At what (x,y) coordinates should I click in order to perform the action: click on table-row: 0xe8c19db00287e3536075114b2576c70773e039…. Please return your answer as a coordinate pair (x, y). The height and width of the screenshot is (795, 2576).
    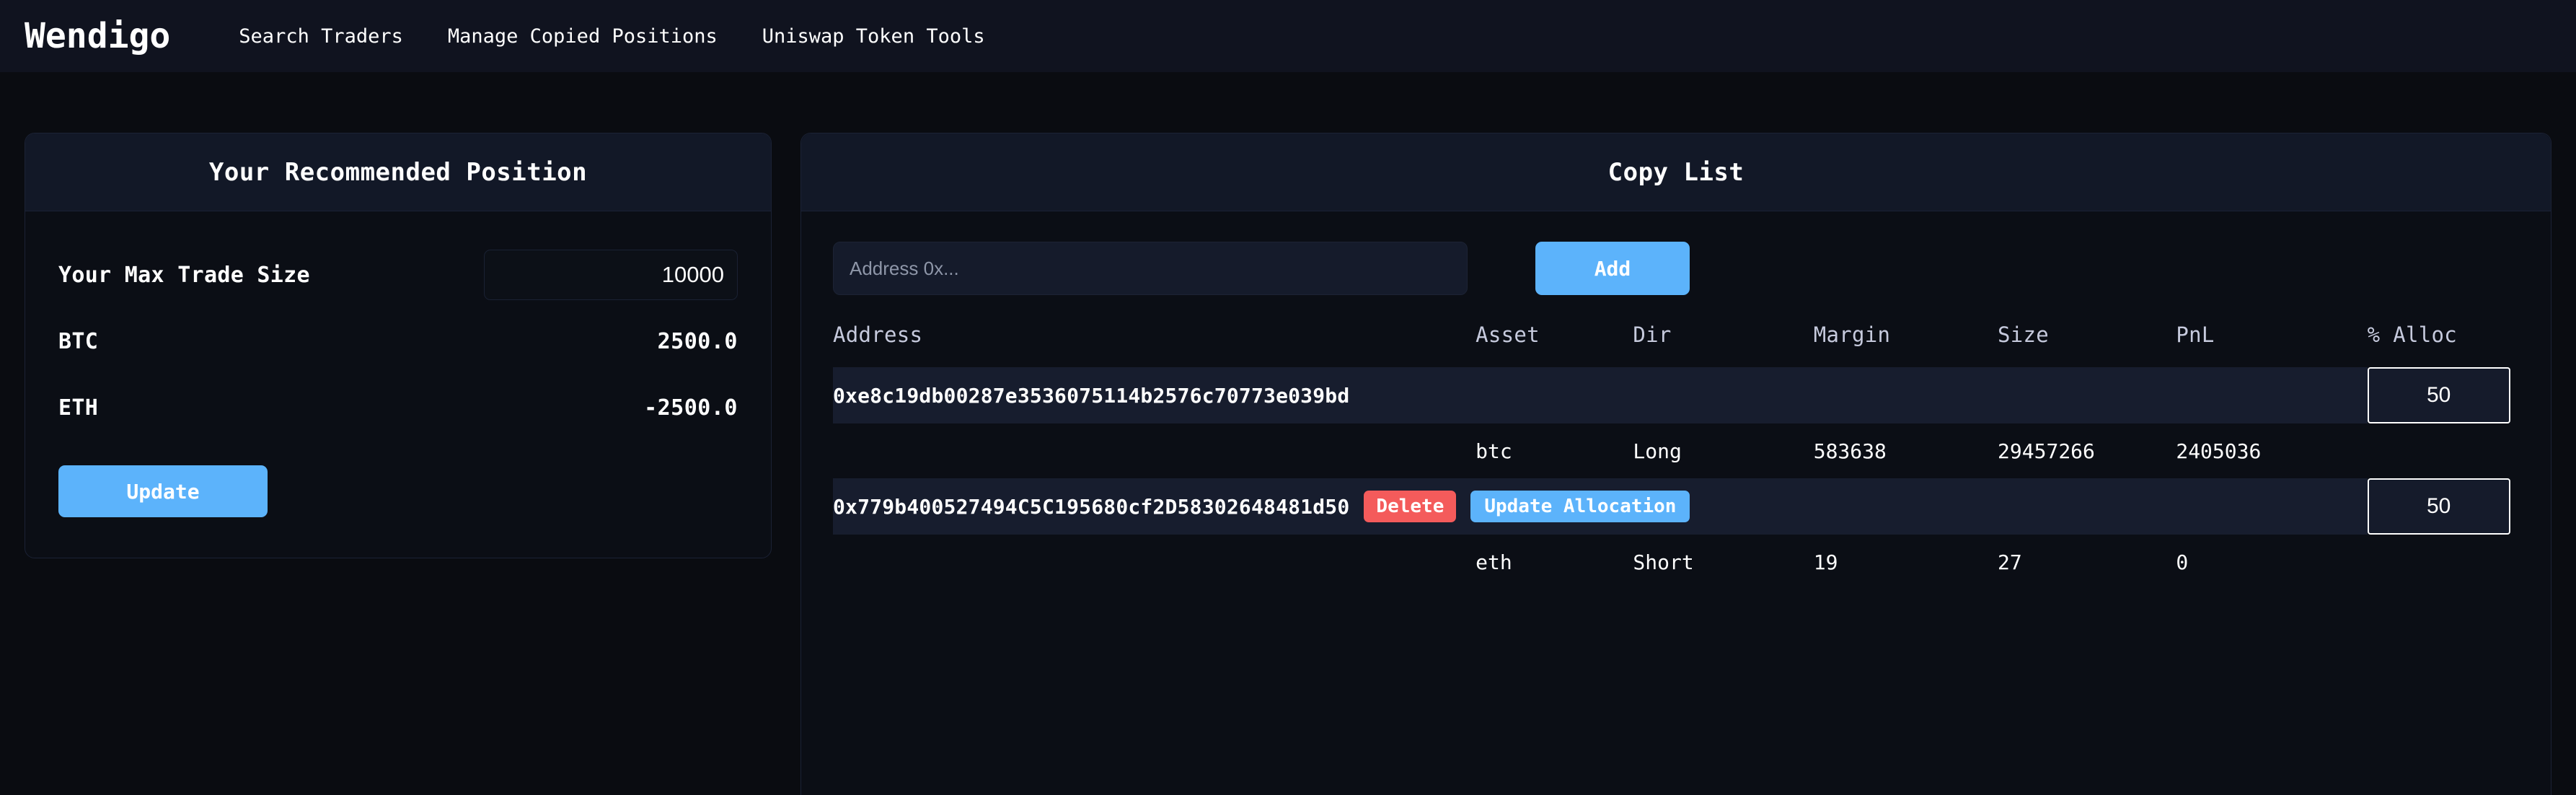
    Looking at the image, I should click on (1676, 395).